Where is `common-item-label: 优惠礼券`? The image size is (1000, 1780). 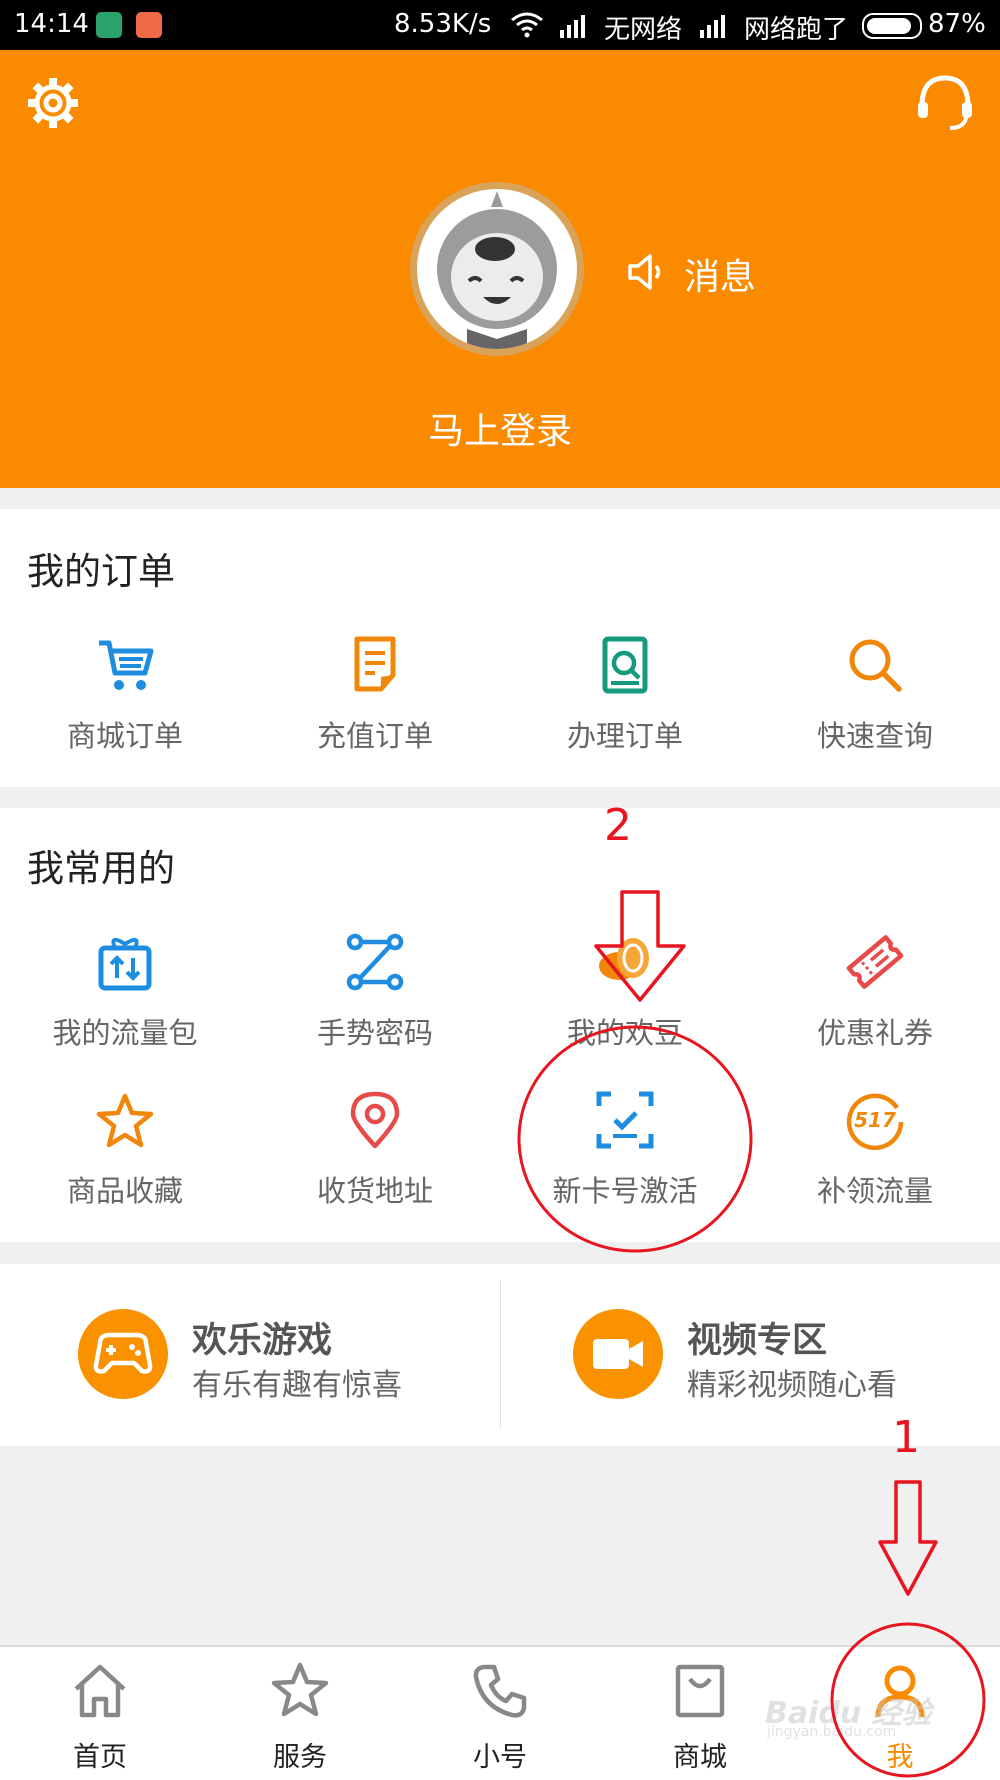 common-item-label: 优惠礼券 is located at coordinates (874, 1033).